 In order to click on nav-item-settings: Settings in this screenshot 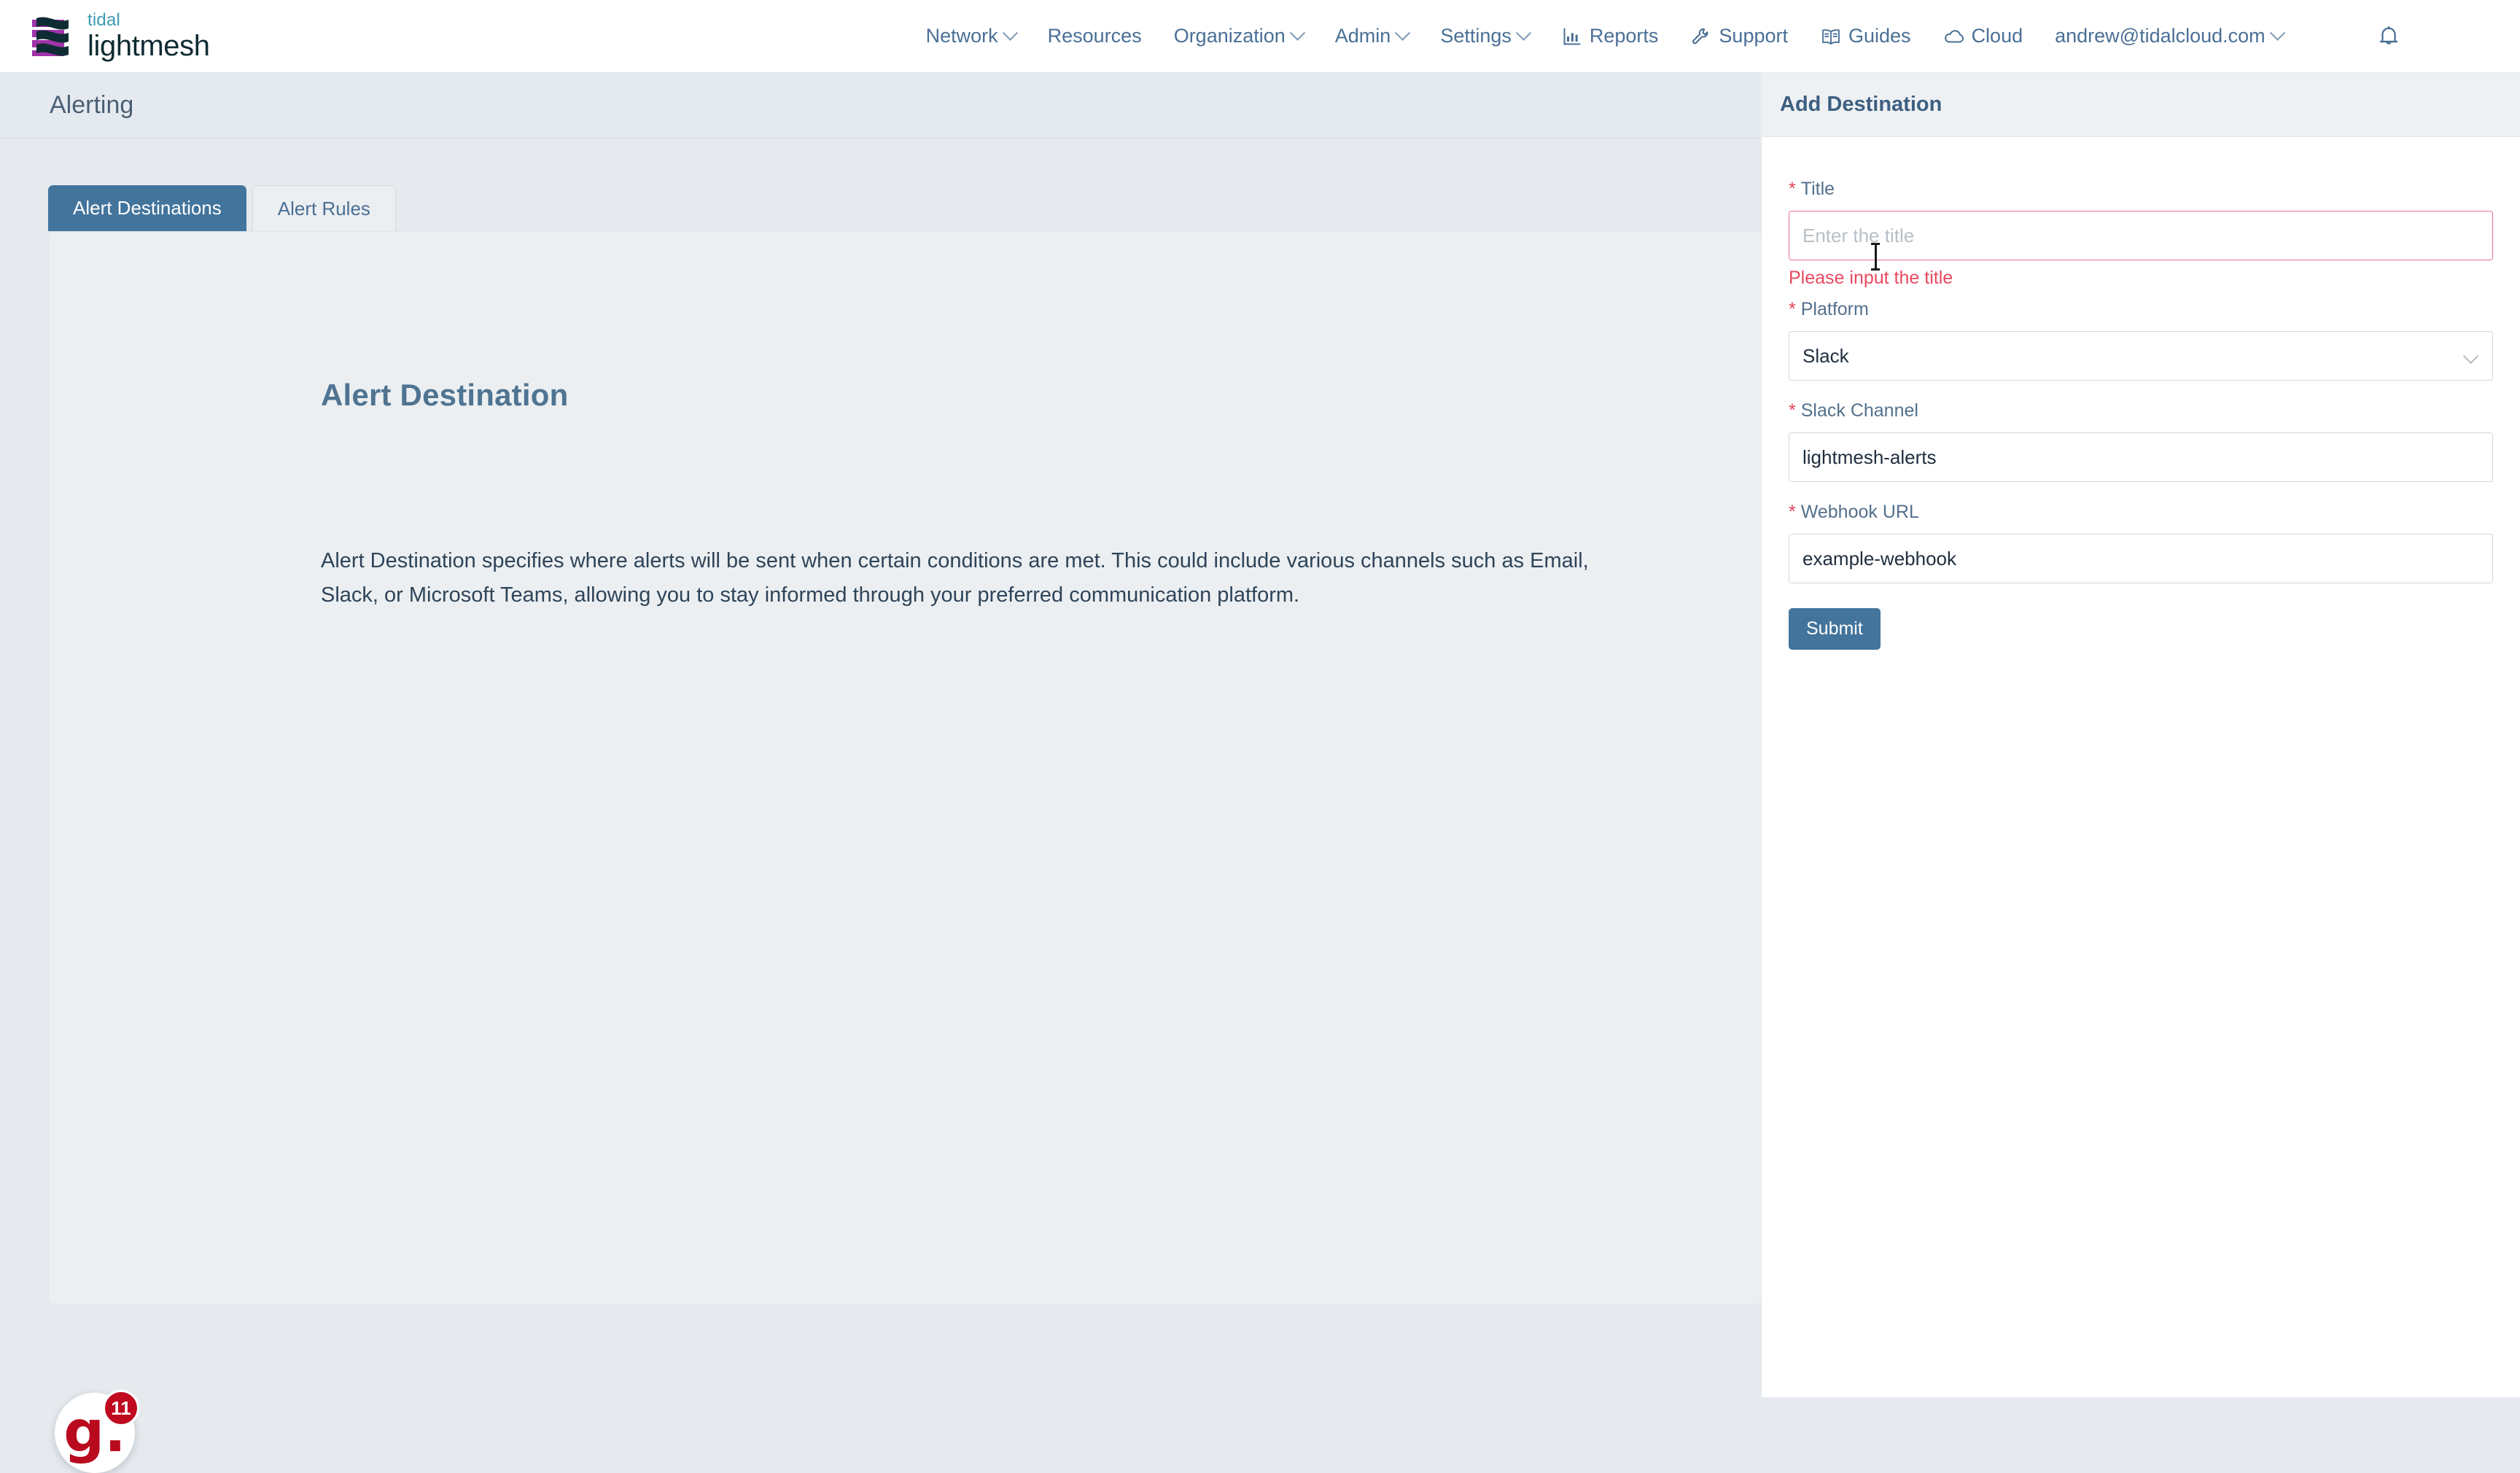, I will do `click(1484, 36)`.